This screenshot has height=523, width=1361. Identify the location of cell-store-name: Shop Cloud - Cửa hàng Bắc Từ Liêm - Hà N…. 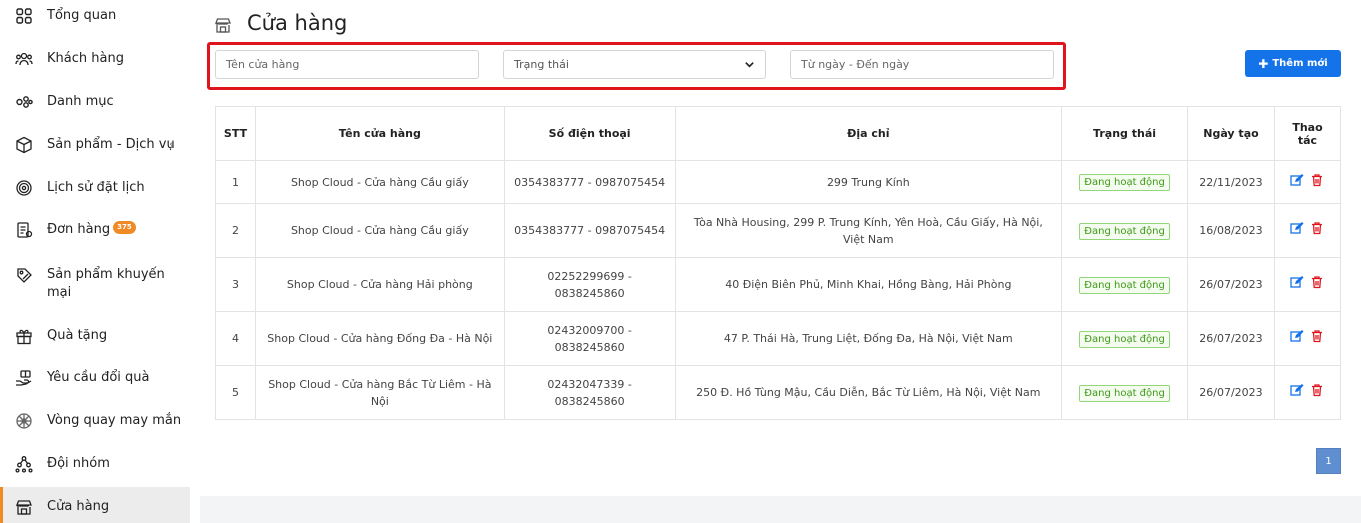
(379, 392).